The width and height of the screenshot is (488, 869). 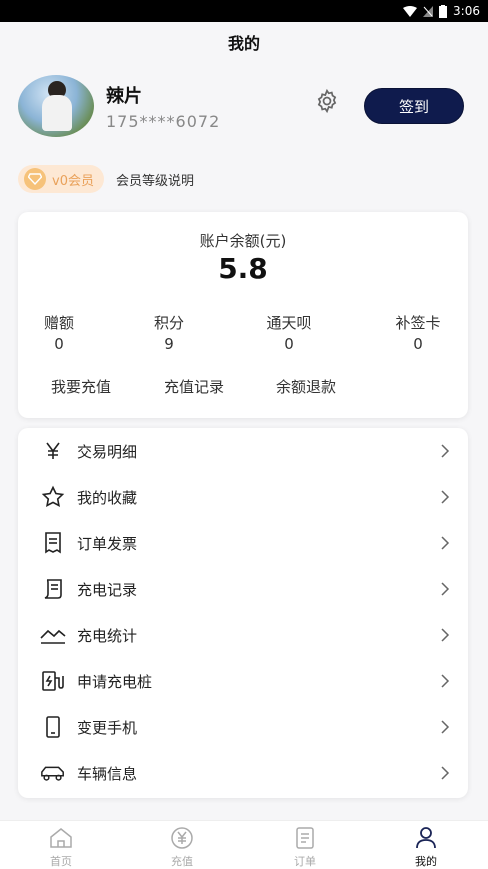 What do you see at coordinates (124, 96) in the screenshot?
I see `profile-name: 辣片` at bounding box center [124, 96].